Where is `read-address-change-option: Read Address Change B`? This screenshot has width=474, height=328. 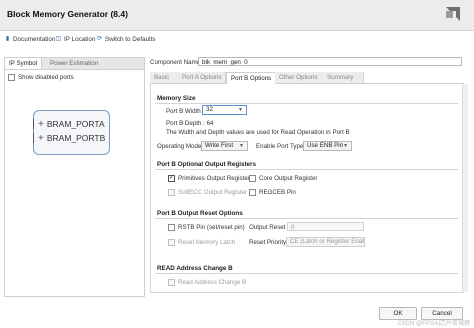
read-address-change-option: Read Address Change B is located at coordinates (207, 282).